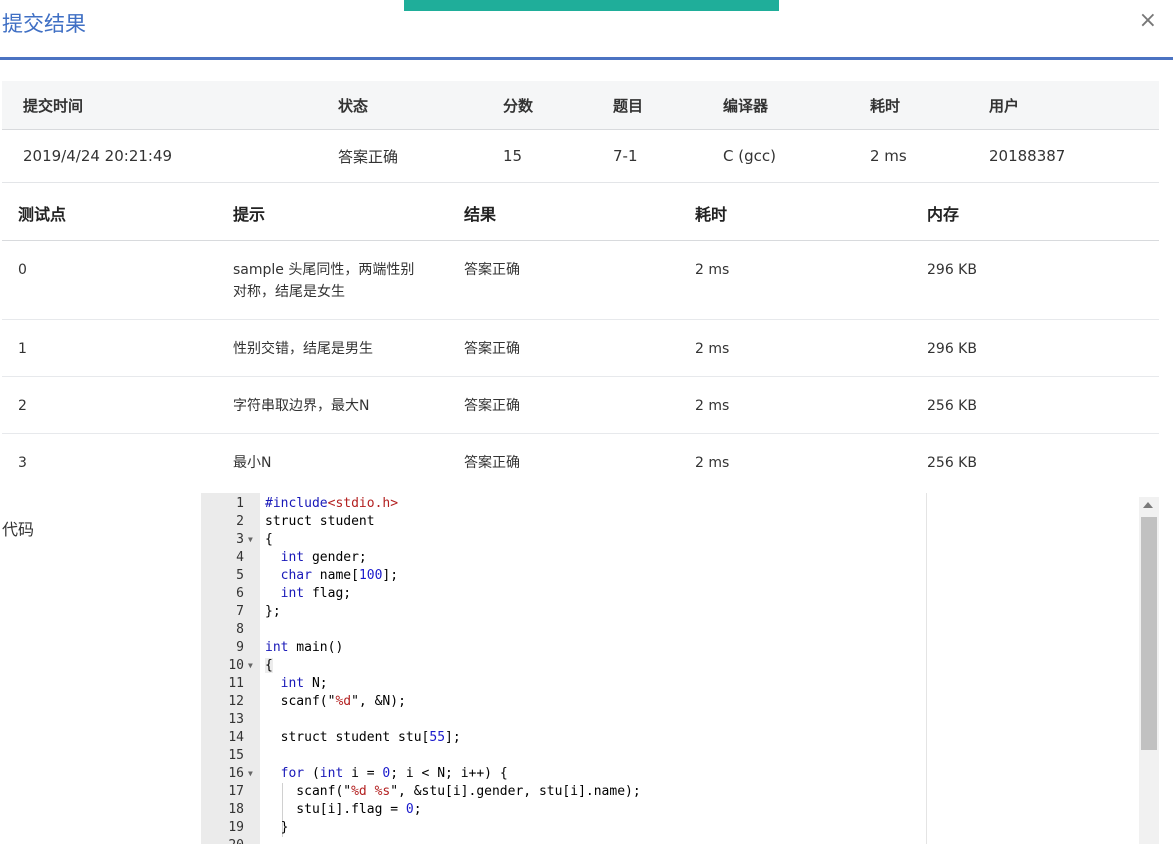  I want to click on code-line: 19 }, so click(563, 828).